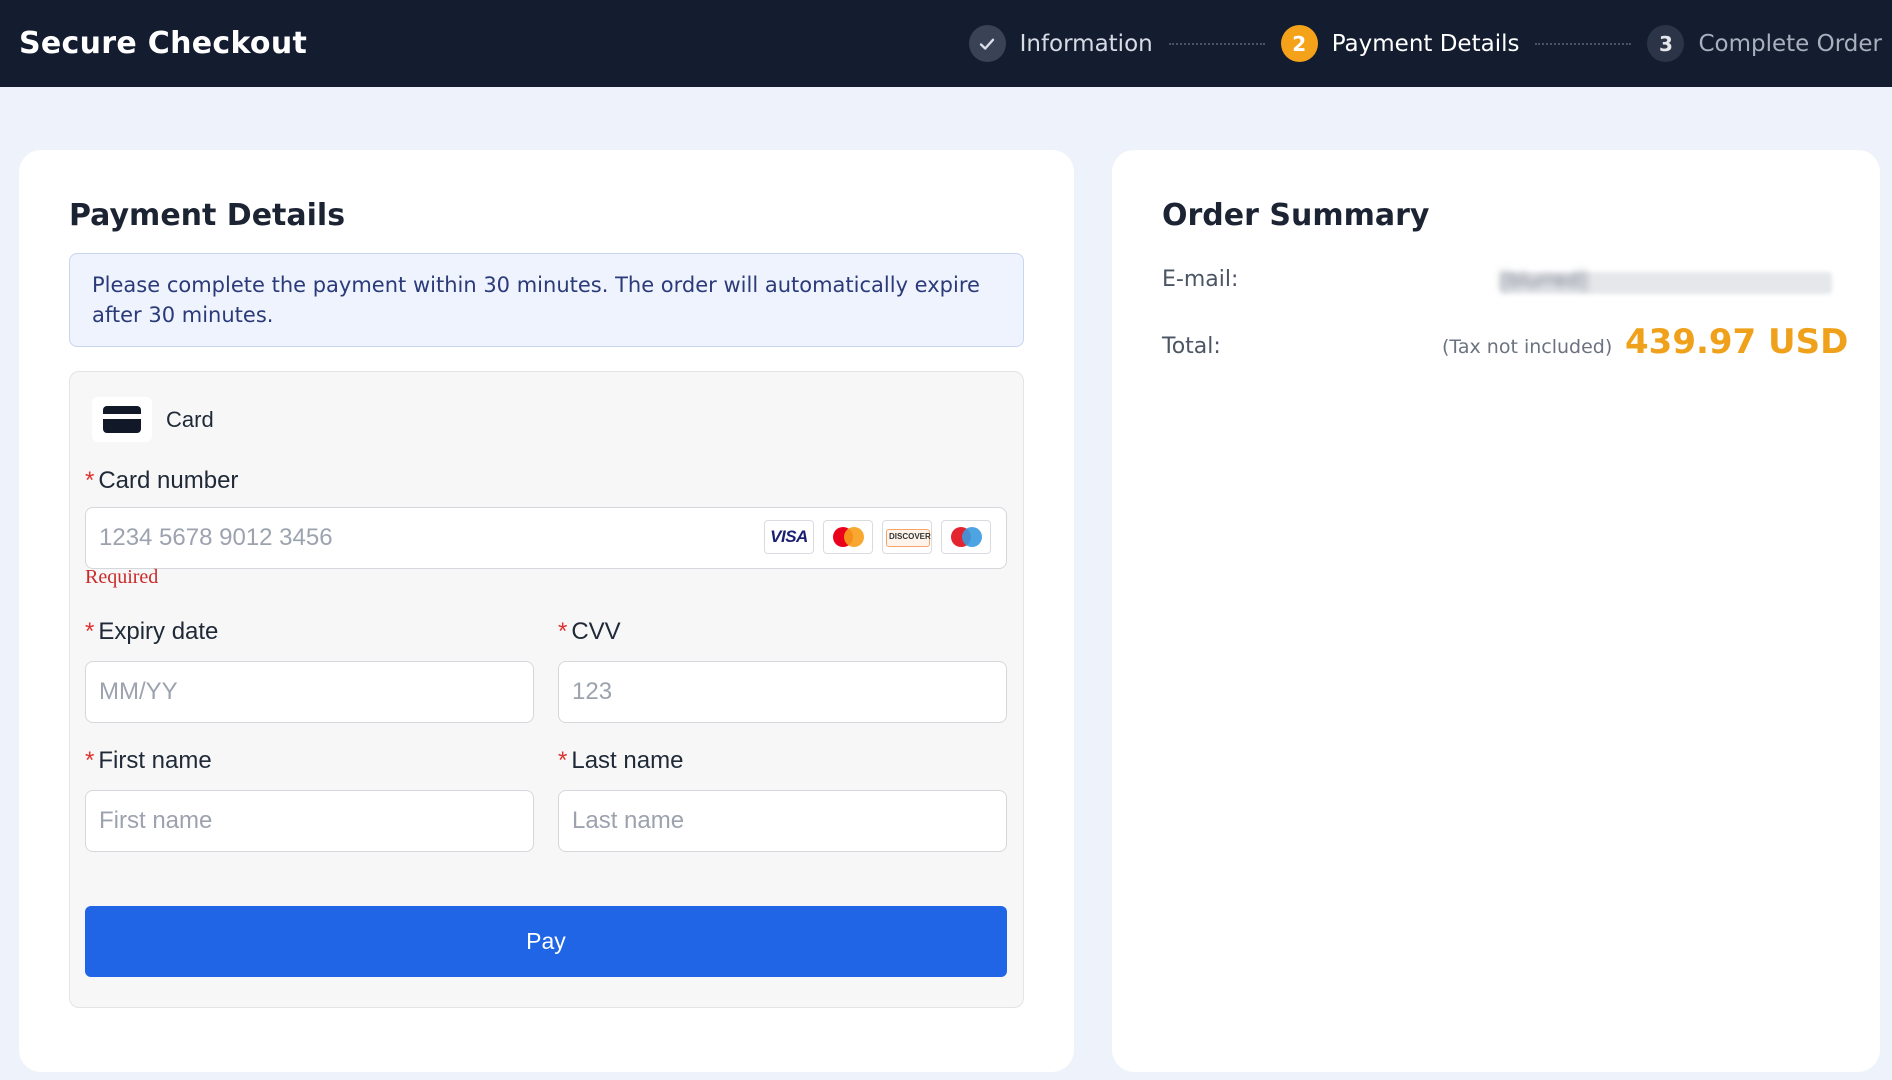 Image resolution: width=1892 pixels, height=1080 pixels. I want to click on step-payment-details: 2 Payment Details, so click(1400, 43).